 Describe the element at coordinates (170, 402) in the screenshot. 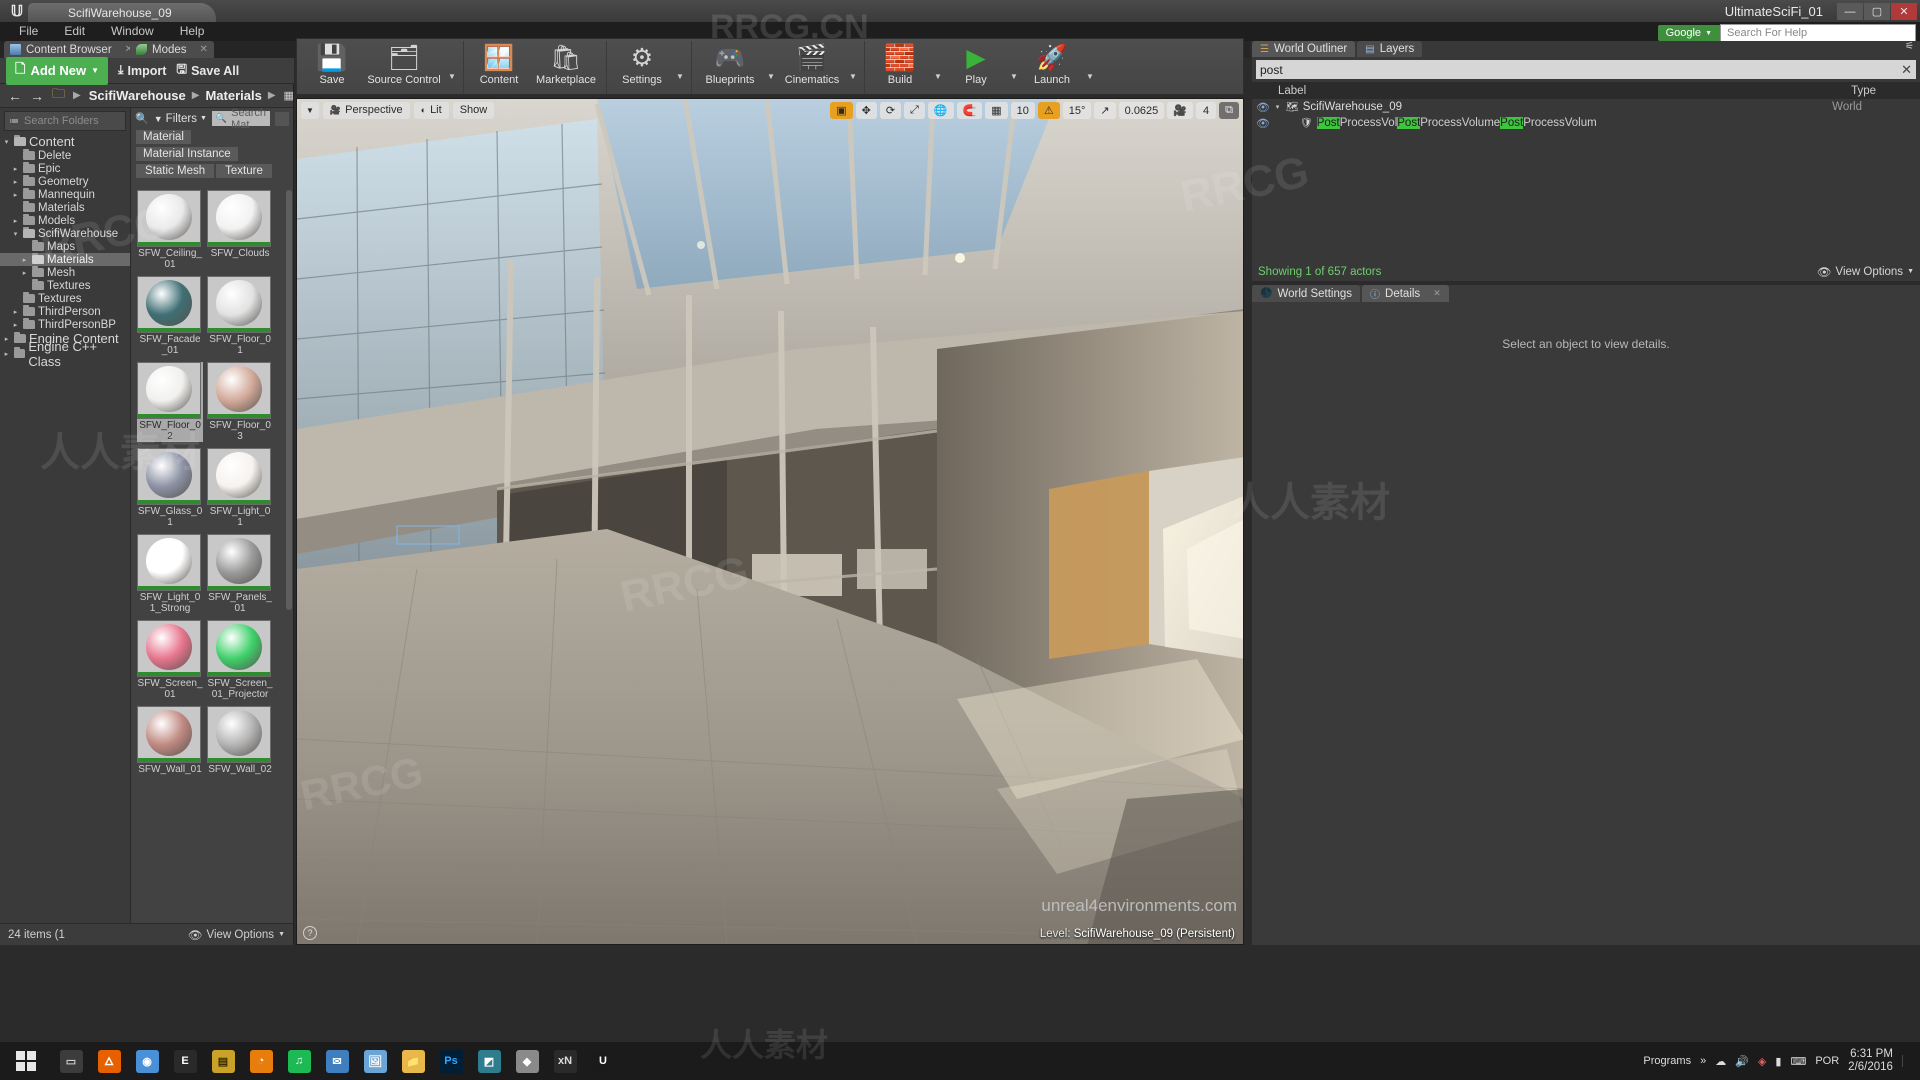

I see `asset-item: SFW_Floor_02` at that location.